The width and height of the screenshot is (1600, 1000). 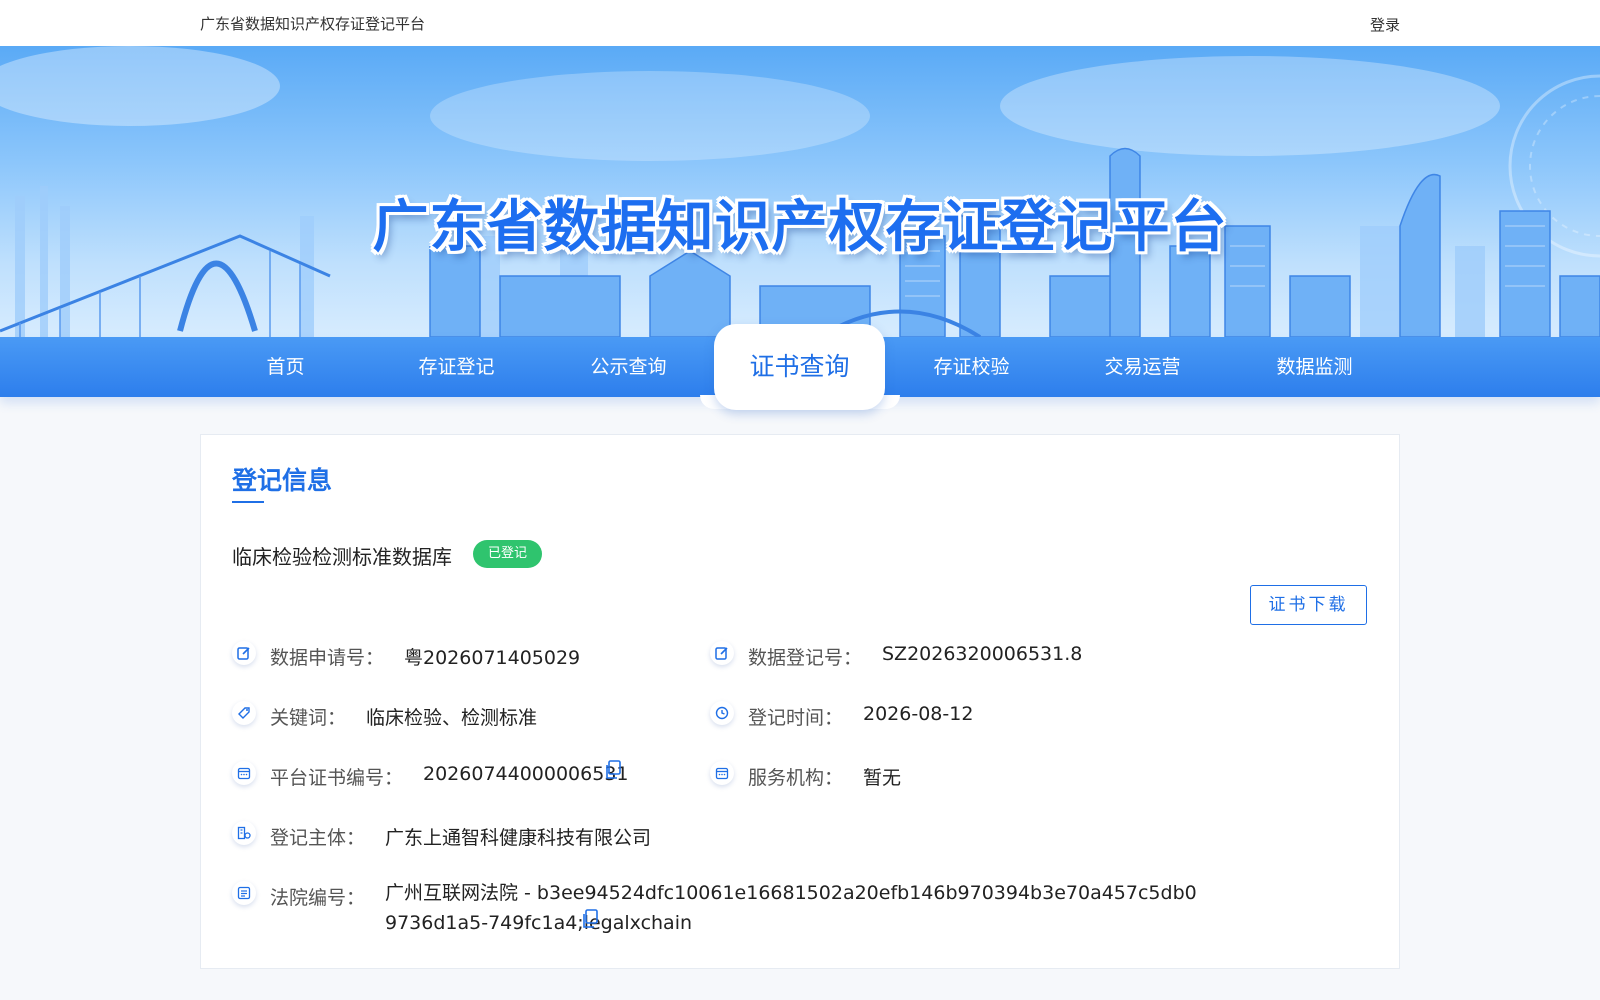 What do you see at coordinates (282, 480) in the screenshot?
I see `section-title: 登记信息` at bounding box center [282, 480].